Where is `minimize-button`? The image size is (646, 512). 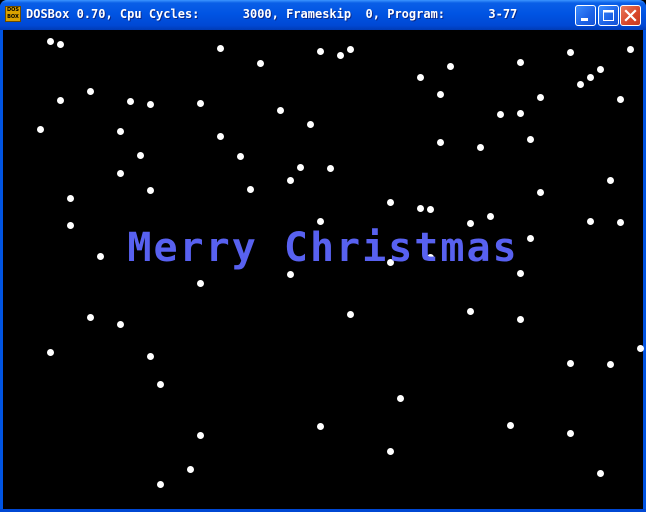 minimize-button is located at coordinates (585, 15).